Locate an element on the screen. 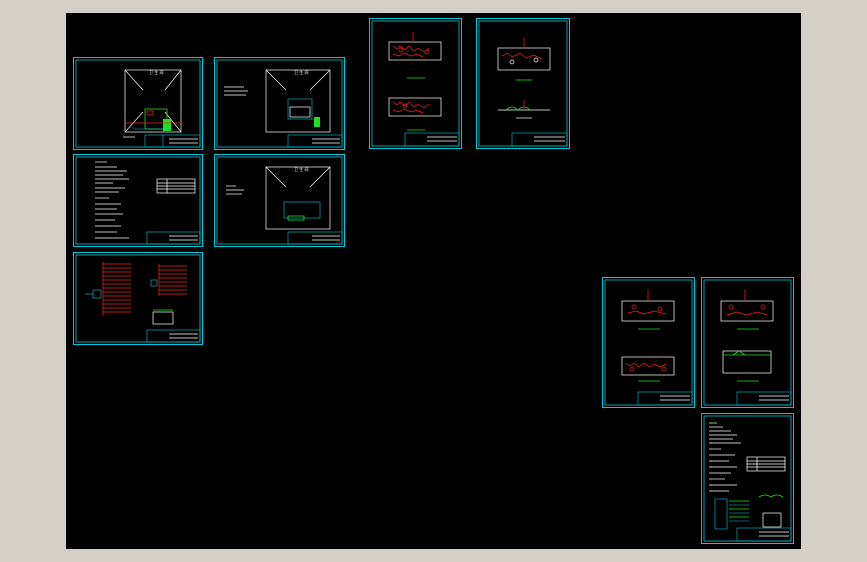  sheet-elevation-a is located at coordinates (415, 83).